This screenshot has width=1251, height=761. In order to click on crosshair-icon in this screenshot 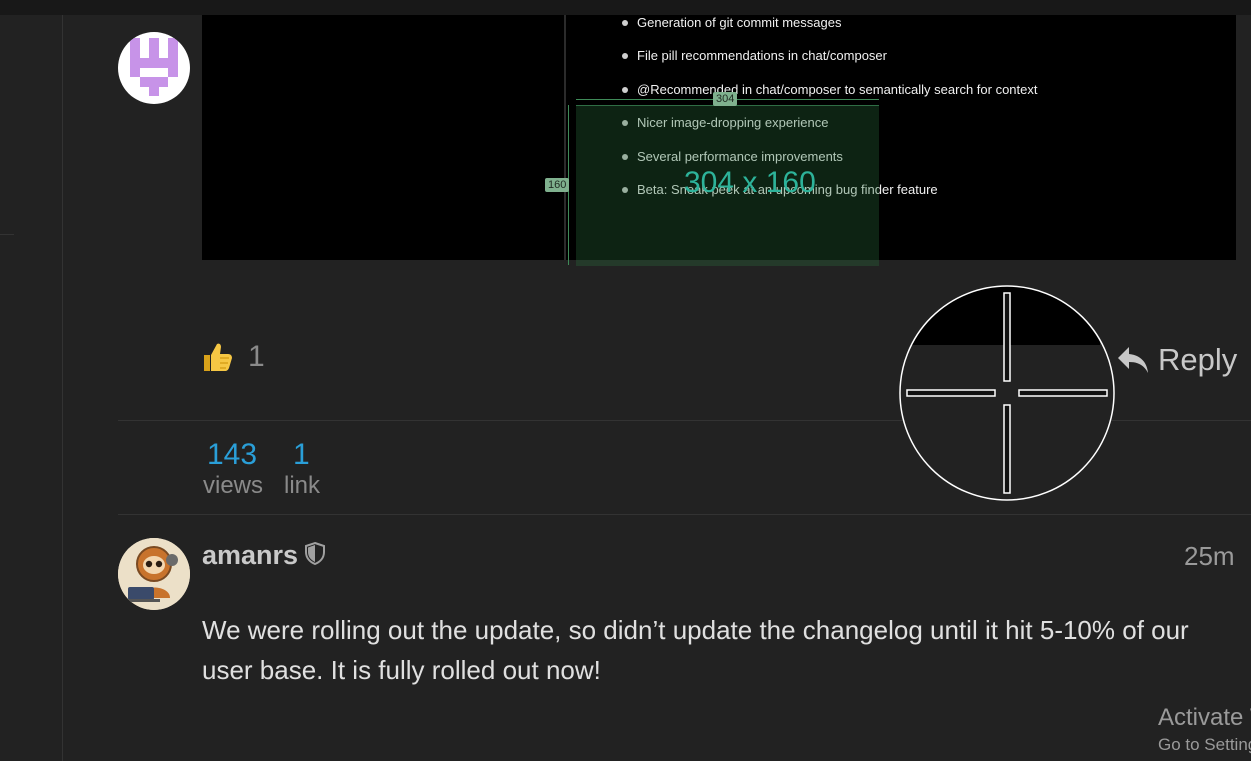, I will do `click(1007, 393)`.